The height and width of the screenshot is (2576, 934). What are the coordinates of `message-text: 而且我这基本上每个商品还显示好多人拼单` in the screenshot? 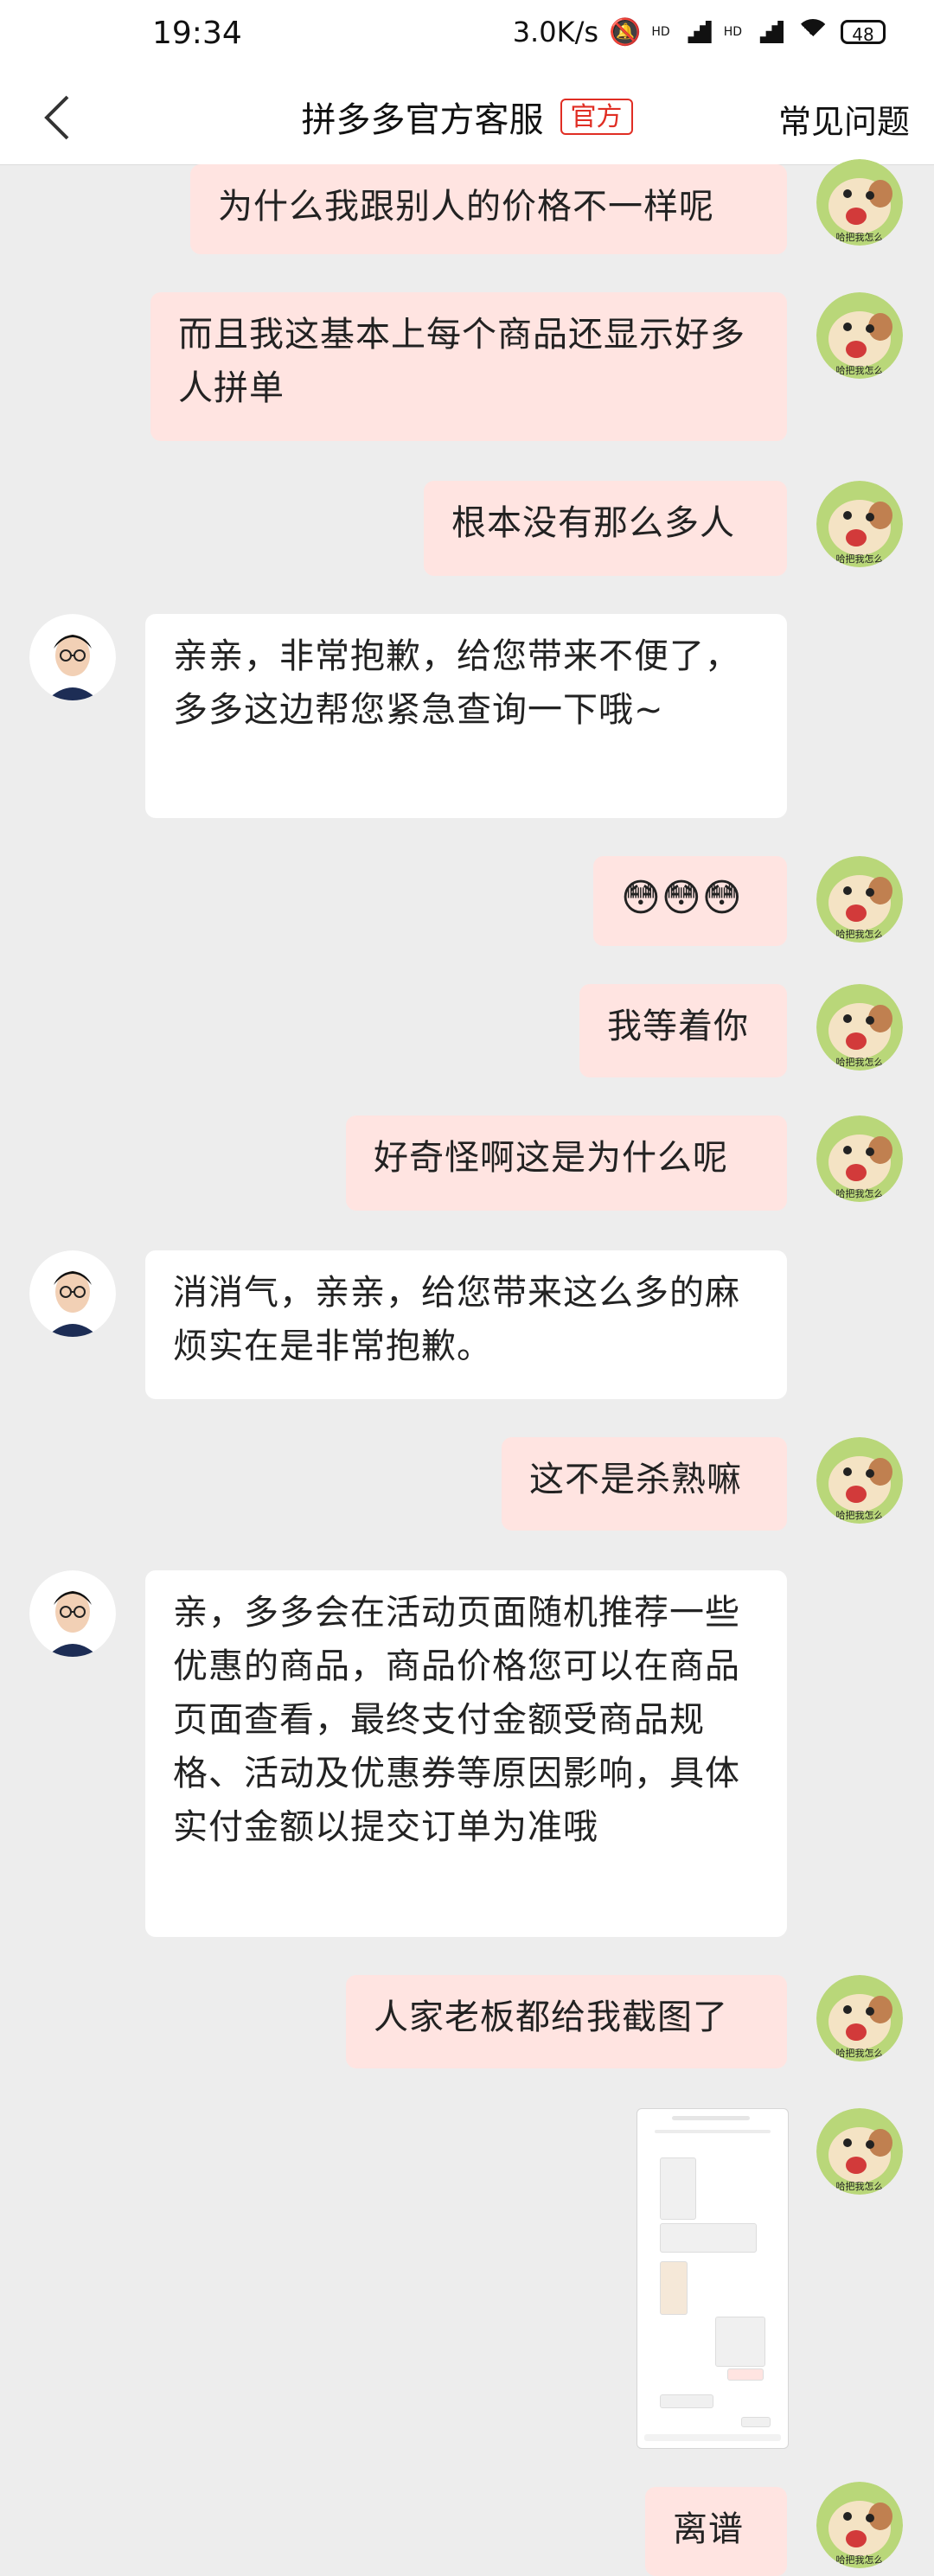 It's located at (461, 362).